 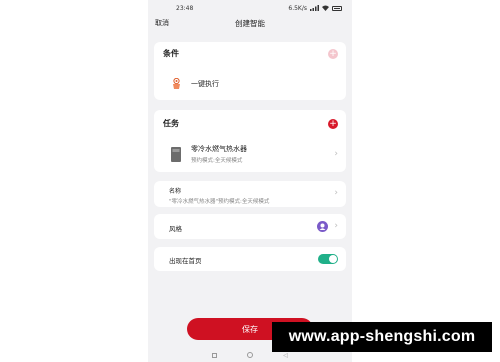 I want to click on signal-icon, so click(x=314, y=8).